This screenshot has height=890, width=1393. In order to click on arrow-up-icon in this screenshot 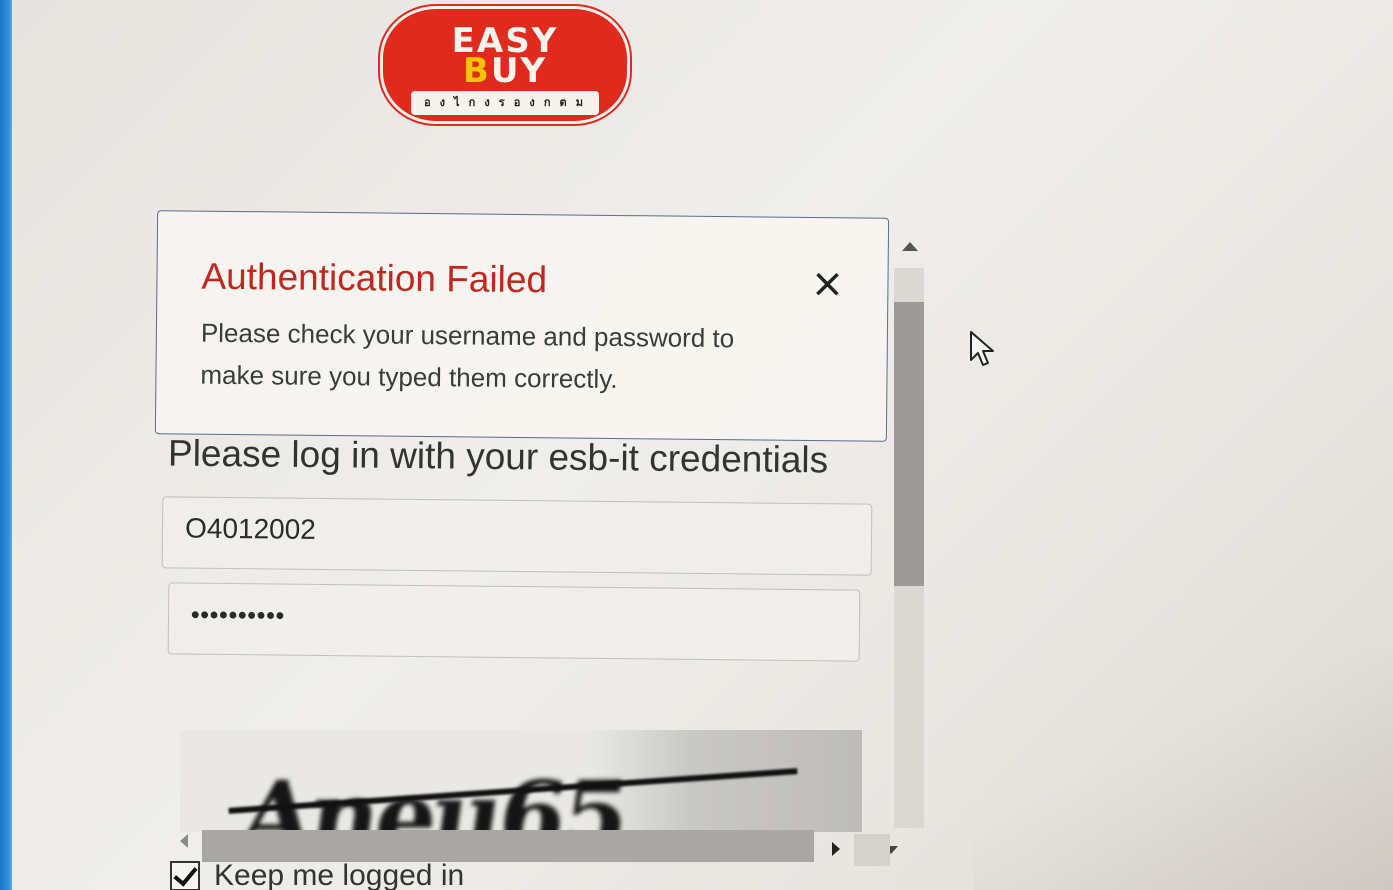, I will do `click(910, 246)`.